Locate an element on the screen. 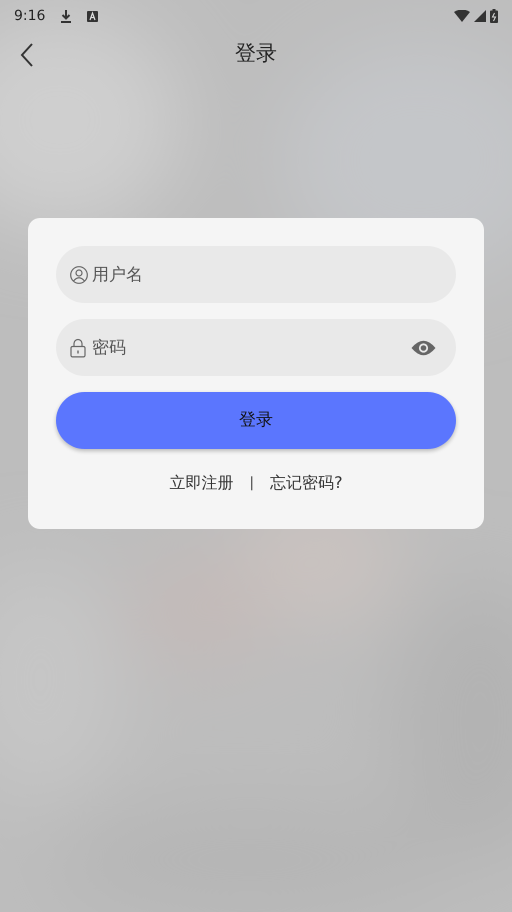 This screenshot has width=512, height=912. user-icon is located at coordinates (79, 275).